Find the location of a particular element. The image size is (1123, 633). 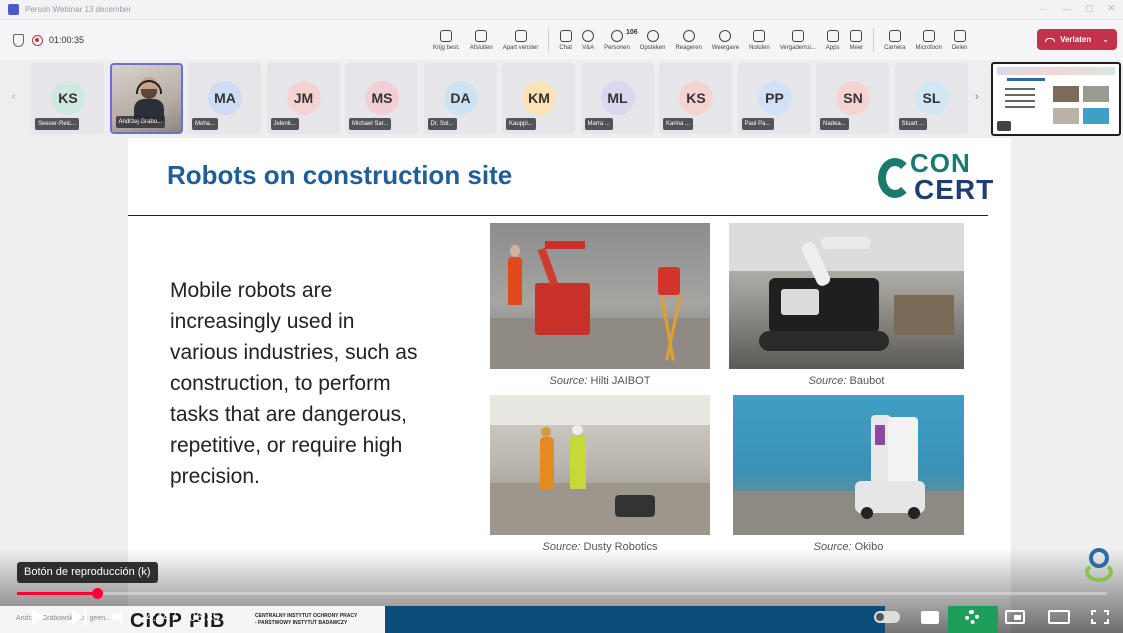

slide-body-line: various industries, such as is located at coordinates (294, 352).